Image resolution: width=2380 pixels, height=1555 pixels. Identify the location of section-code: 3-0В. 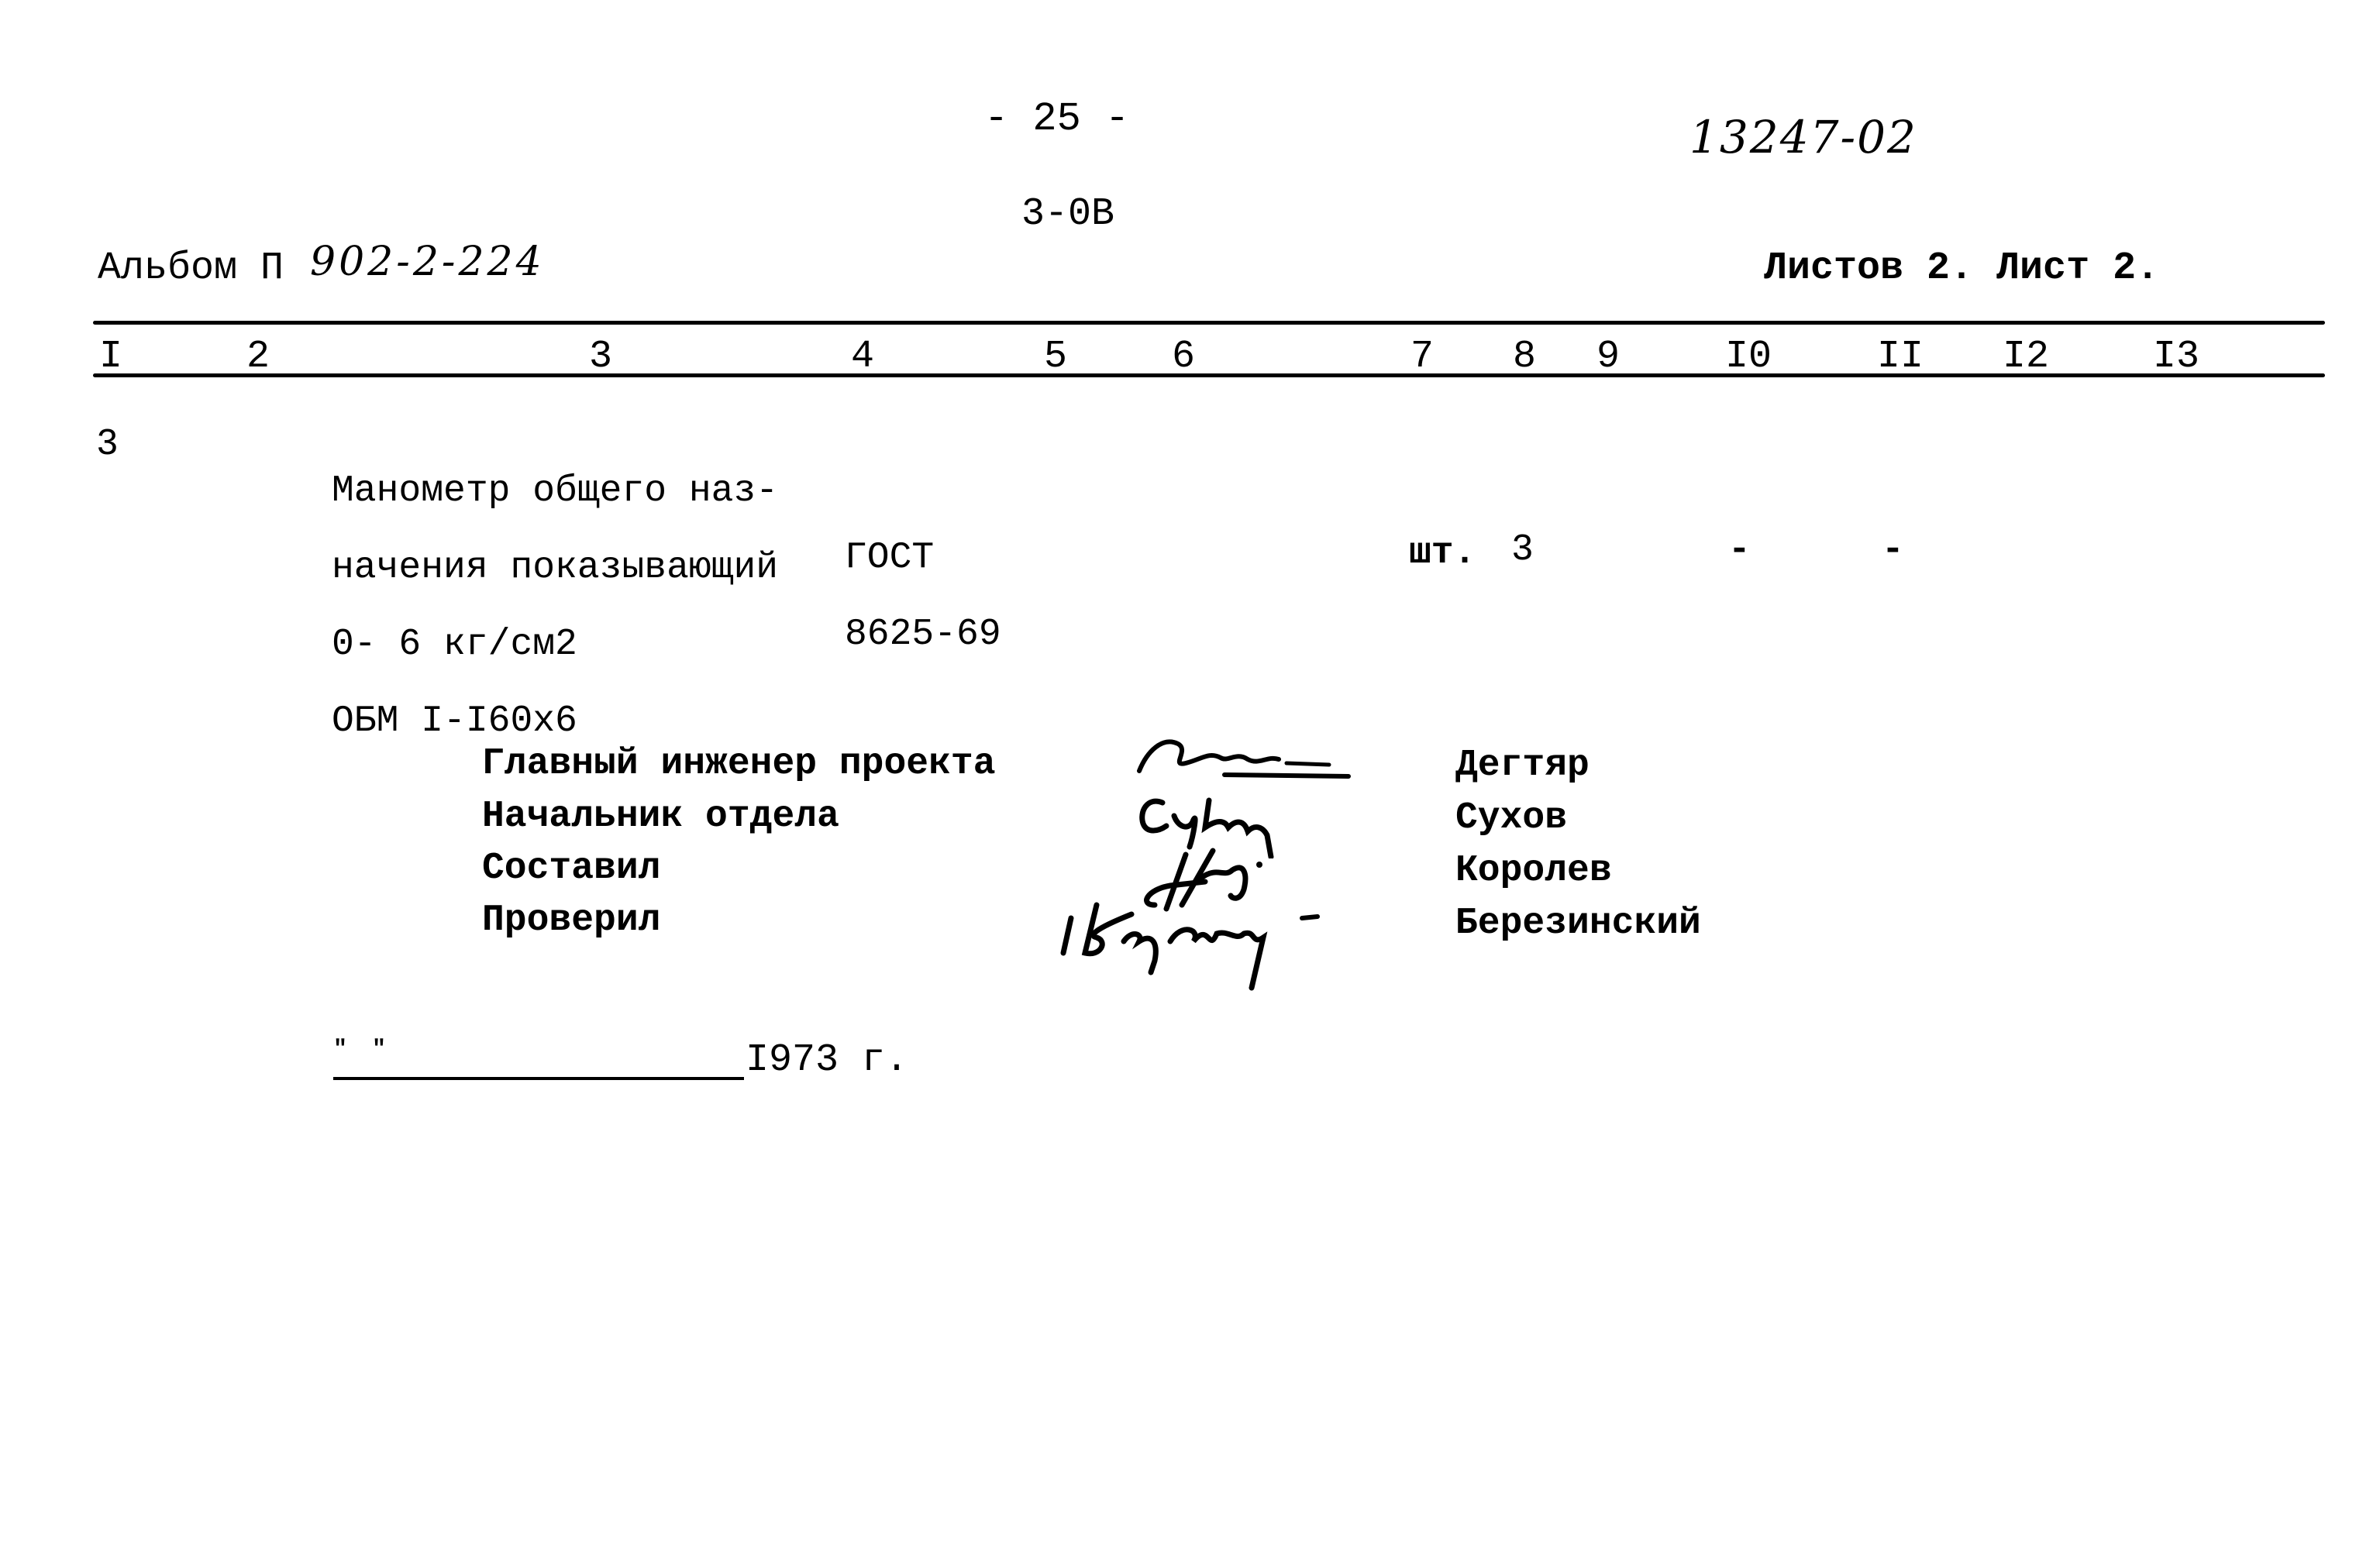
(1068, 214).